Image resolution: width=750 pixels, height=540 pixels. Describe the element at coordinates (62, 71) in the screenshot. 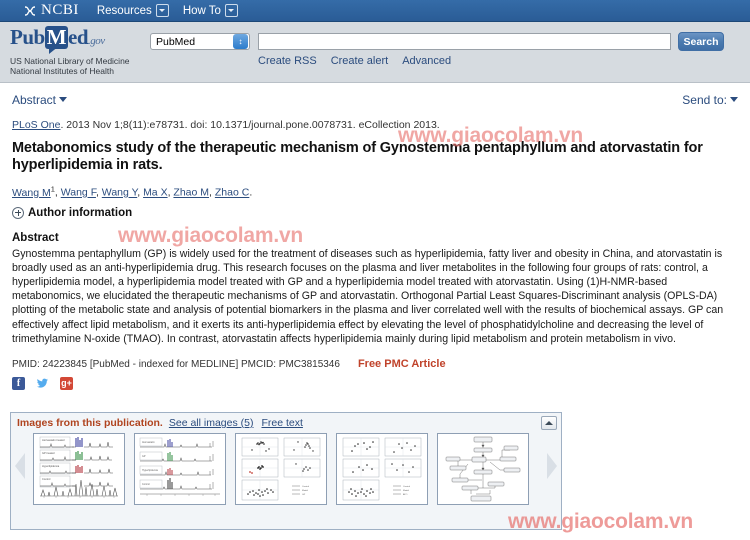

I see `tagline-line-2: National Institutes of Health` at that location.